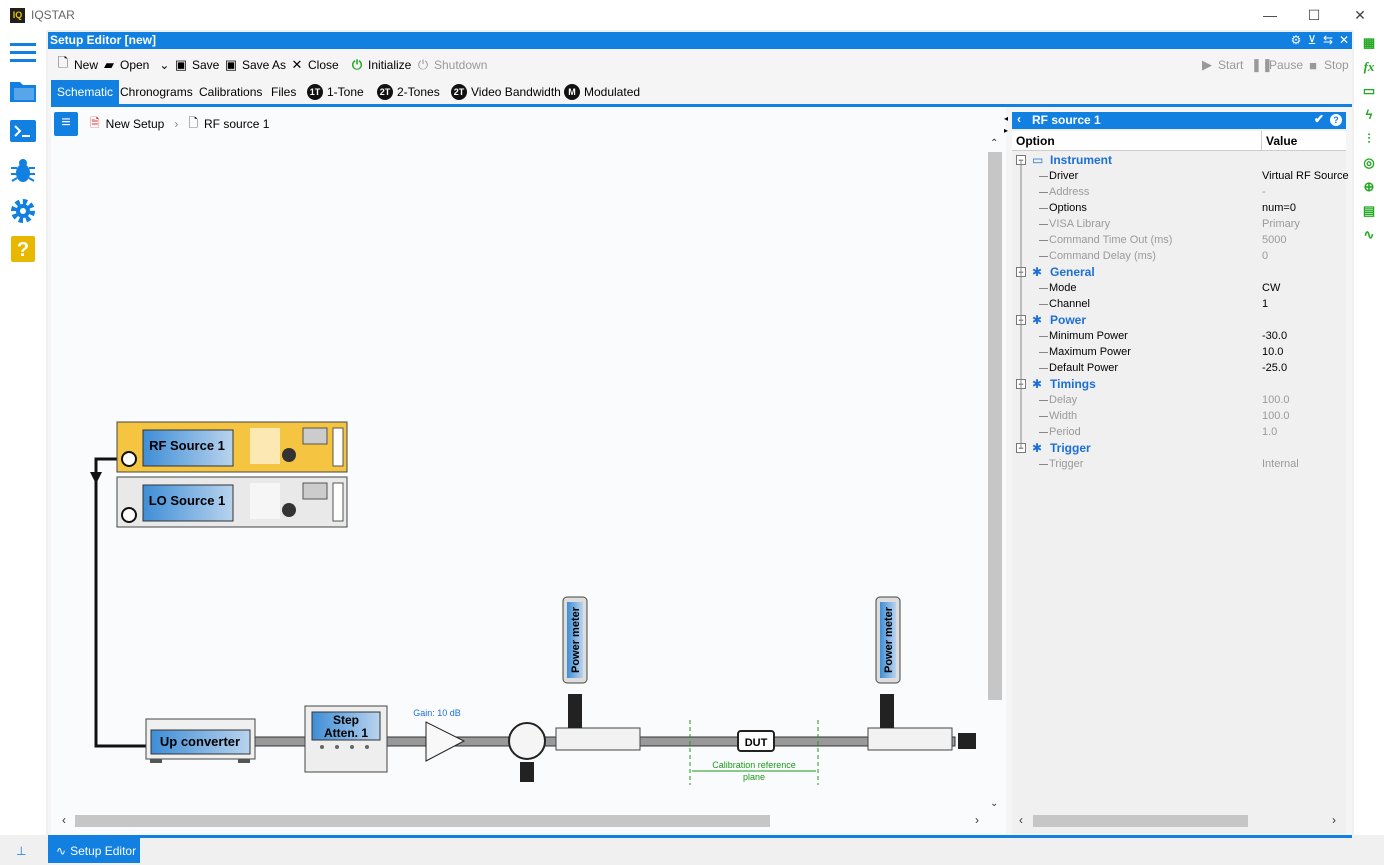 This screenshot has width=1384, height=865. Describe the element at coordinates (85, 92) in the screenshot. I see `tab-schematic: Schematic` at that location.